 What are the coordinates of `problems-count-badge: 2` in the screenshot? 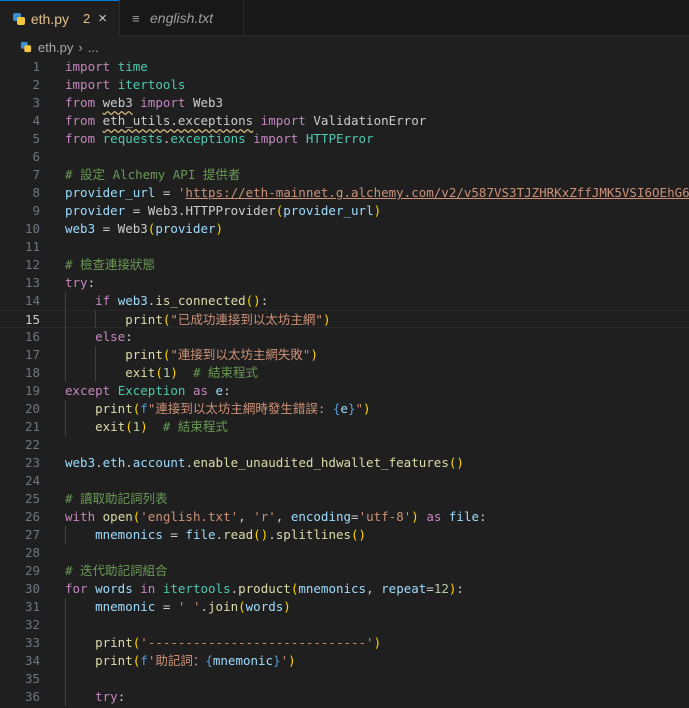 It's located at (87, 18).